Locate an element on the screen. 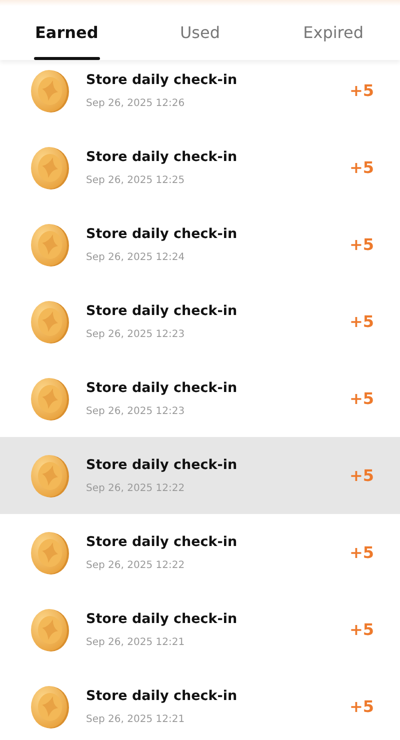  tab: Used is located at coordinates (200, 33).